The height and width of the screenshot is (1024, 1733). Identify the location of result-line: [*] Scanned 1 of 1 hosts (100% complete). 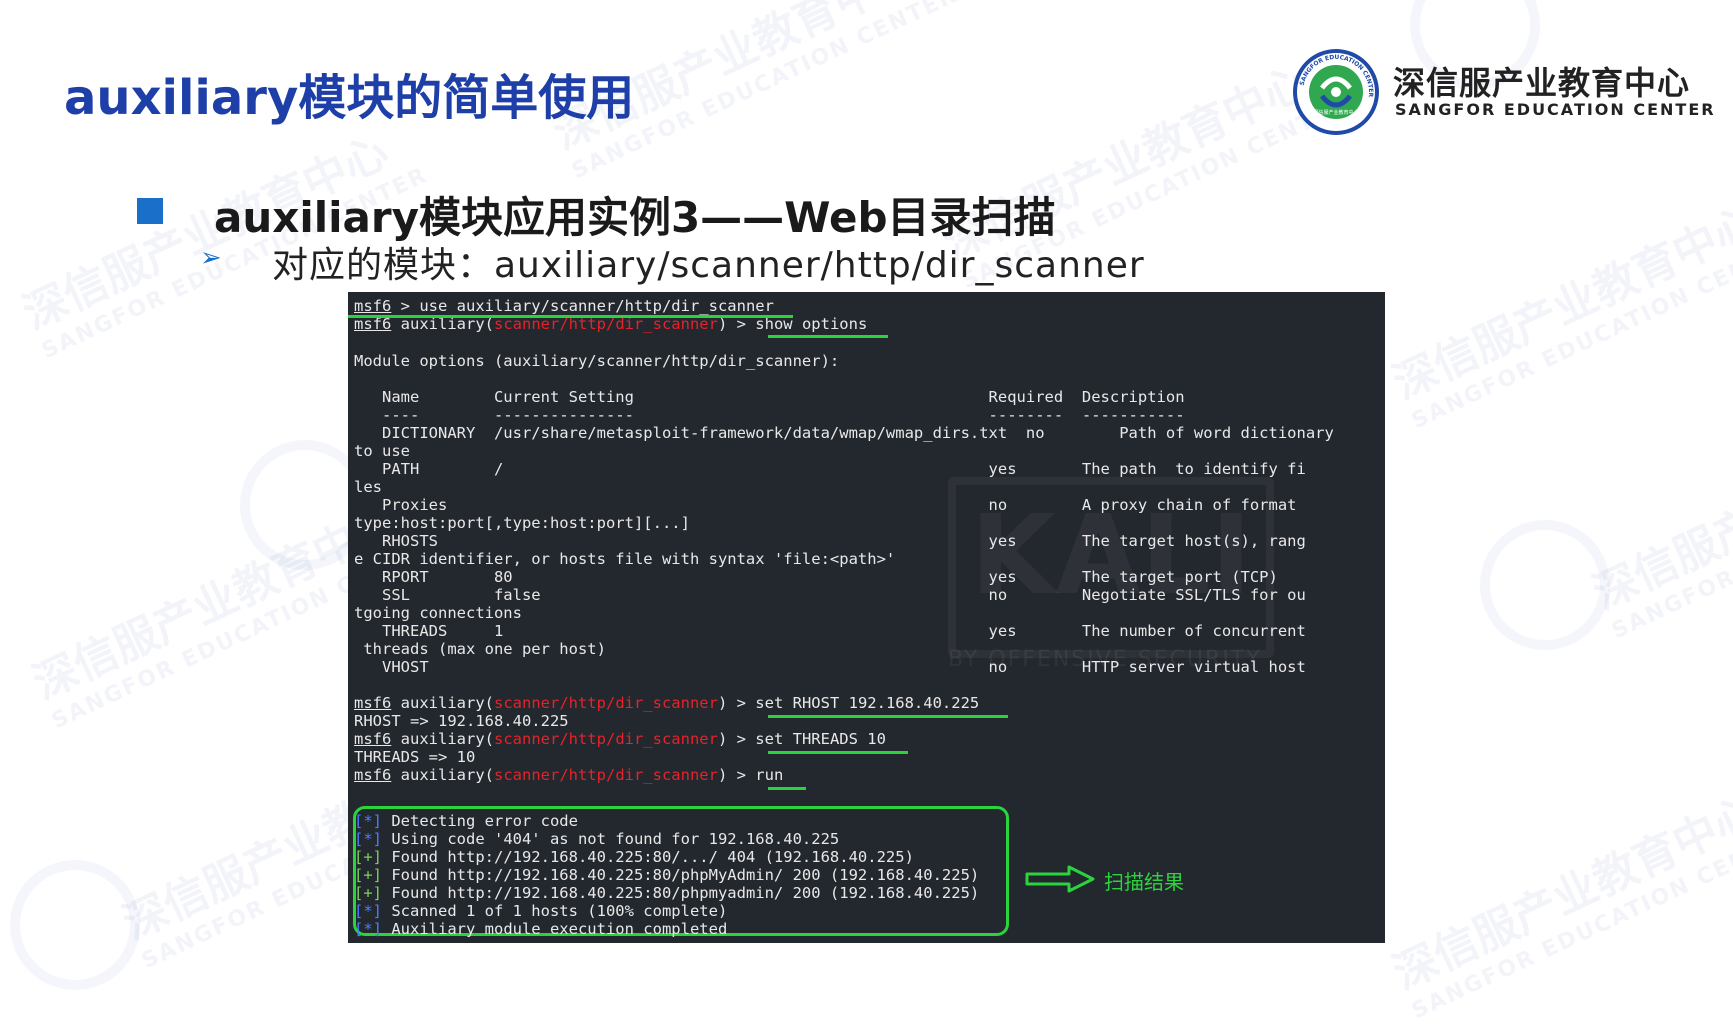
(541, 911).